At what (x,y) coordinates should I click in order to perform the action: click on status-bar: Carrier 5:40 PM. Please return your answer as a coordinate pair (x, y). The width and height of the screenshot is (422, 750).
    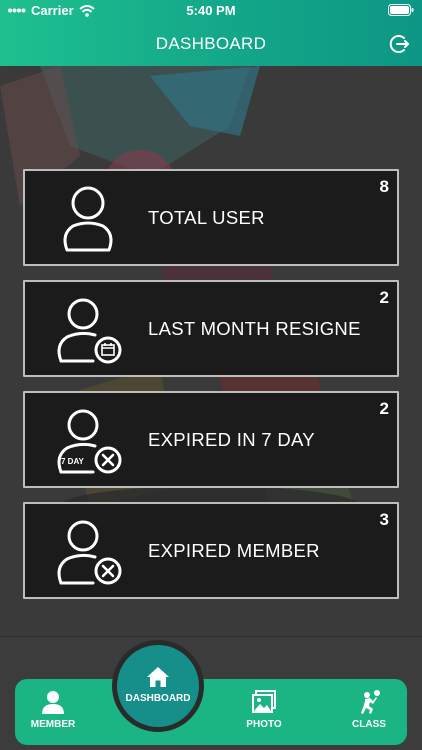
    Looking at the image, I should click on (211, 11).